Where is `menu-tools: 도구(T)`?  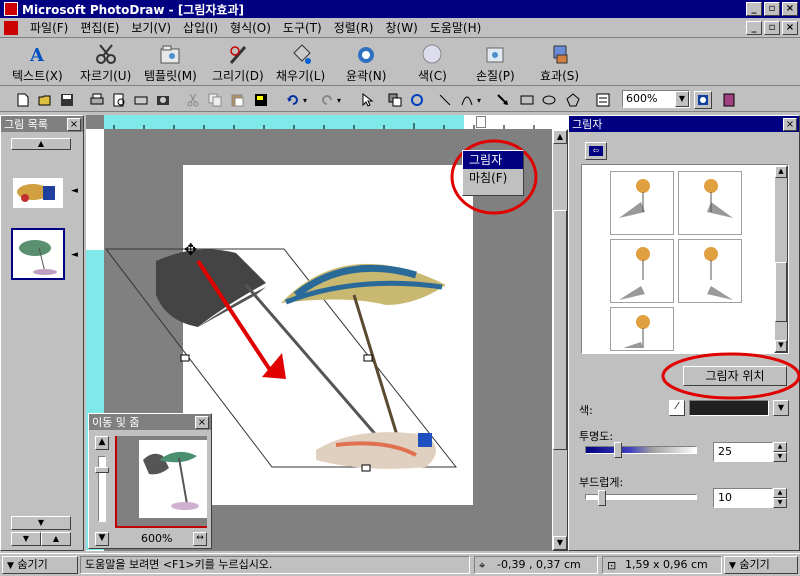 menu-tools: 도구(T) is located at coordinates (302, 27).